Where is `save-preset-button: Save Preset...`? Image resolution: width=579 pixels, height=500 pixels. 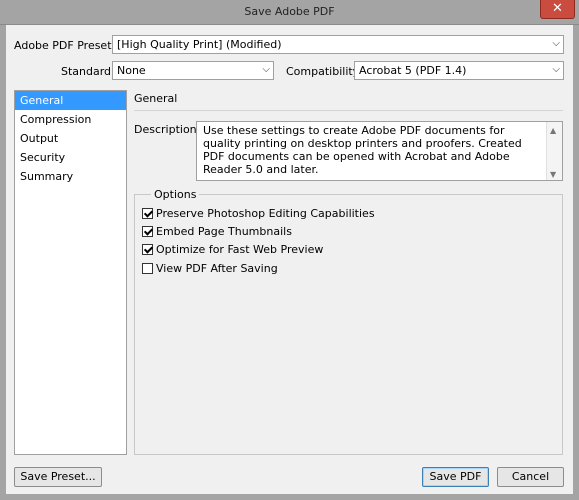
save-preset-button: Save Preset... is located at coordinates (58, 477).